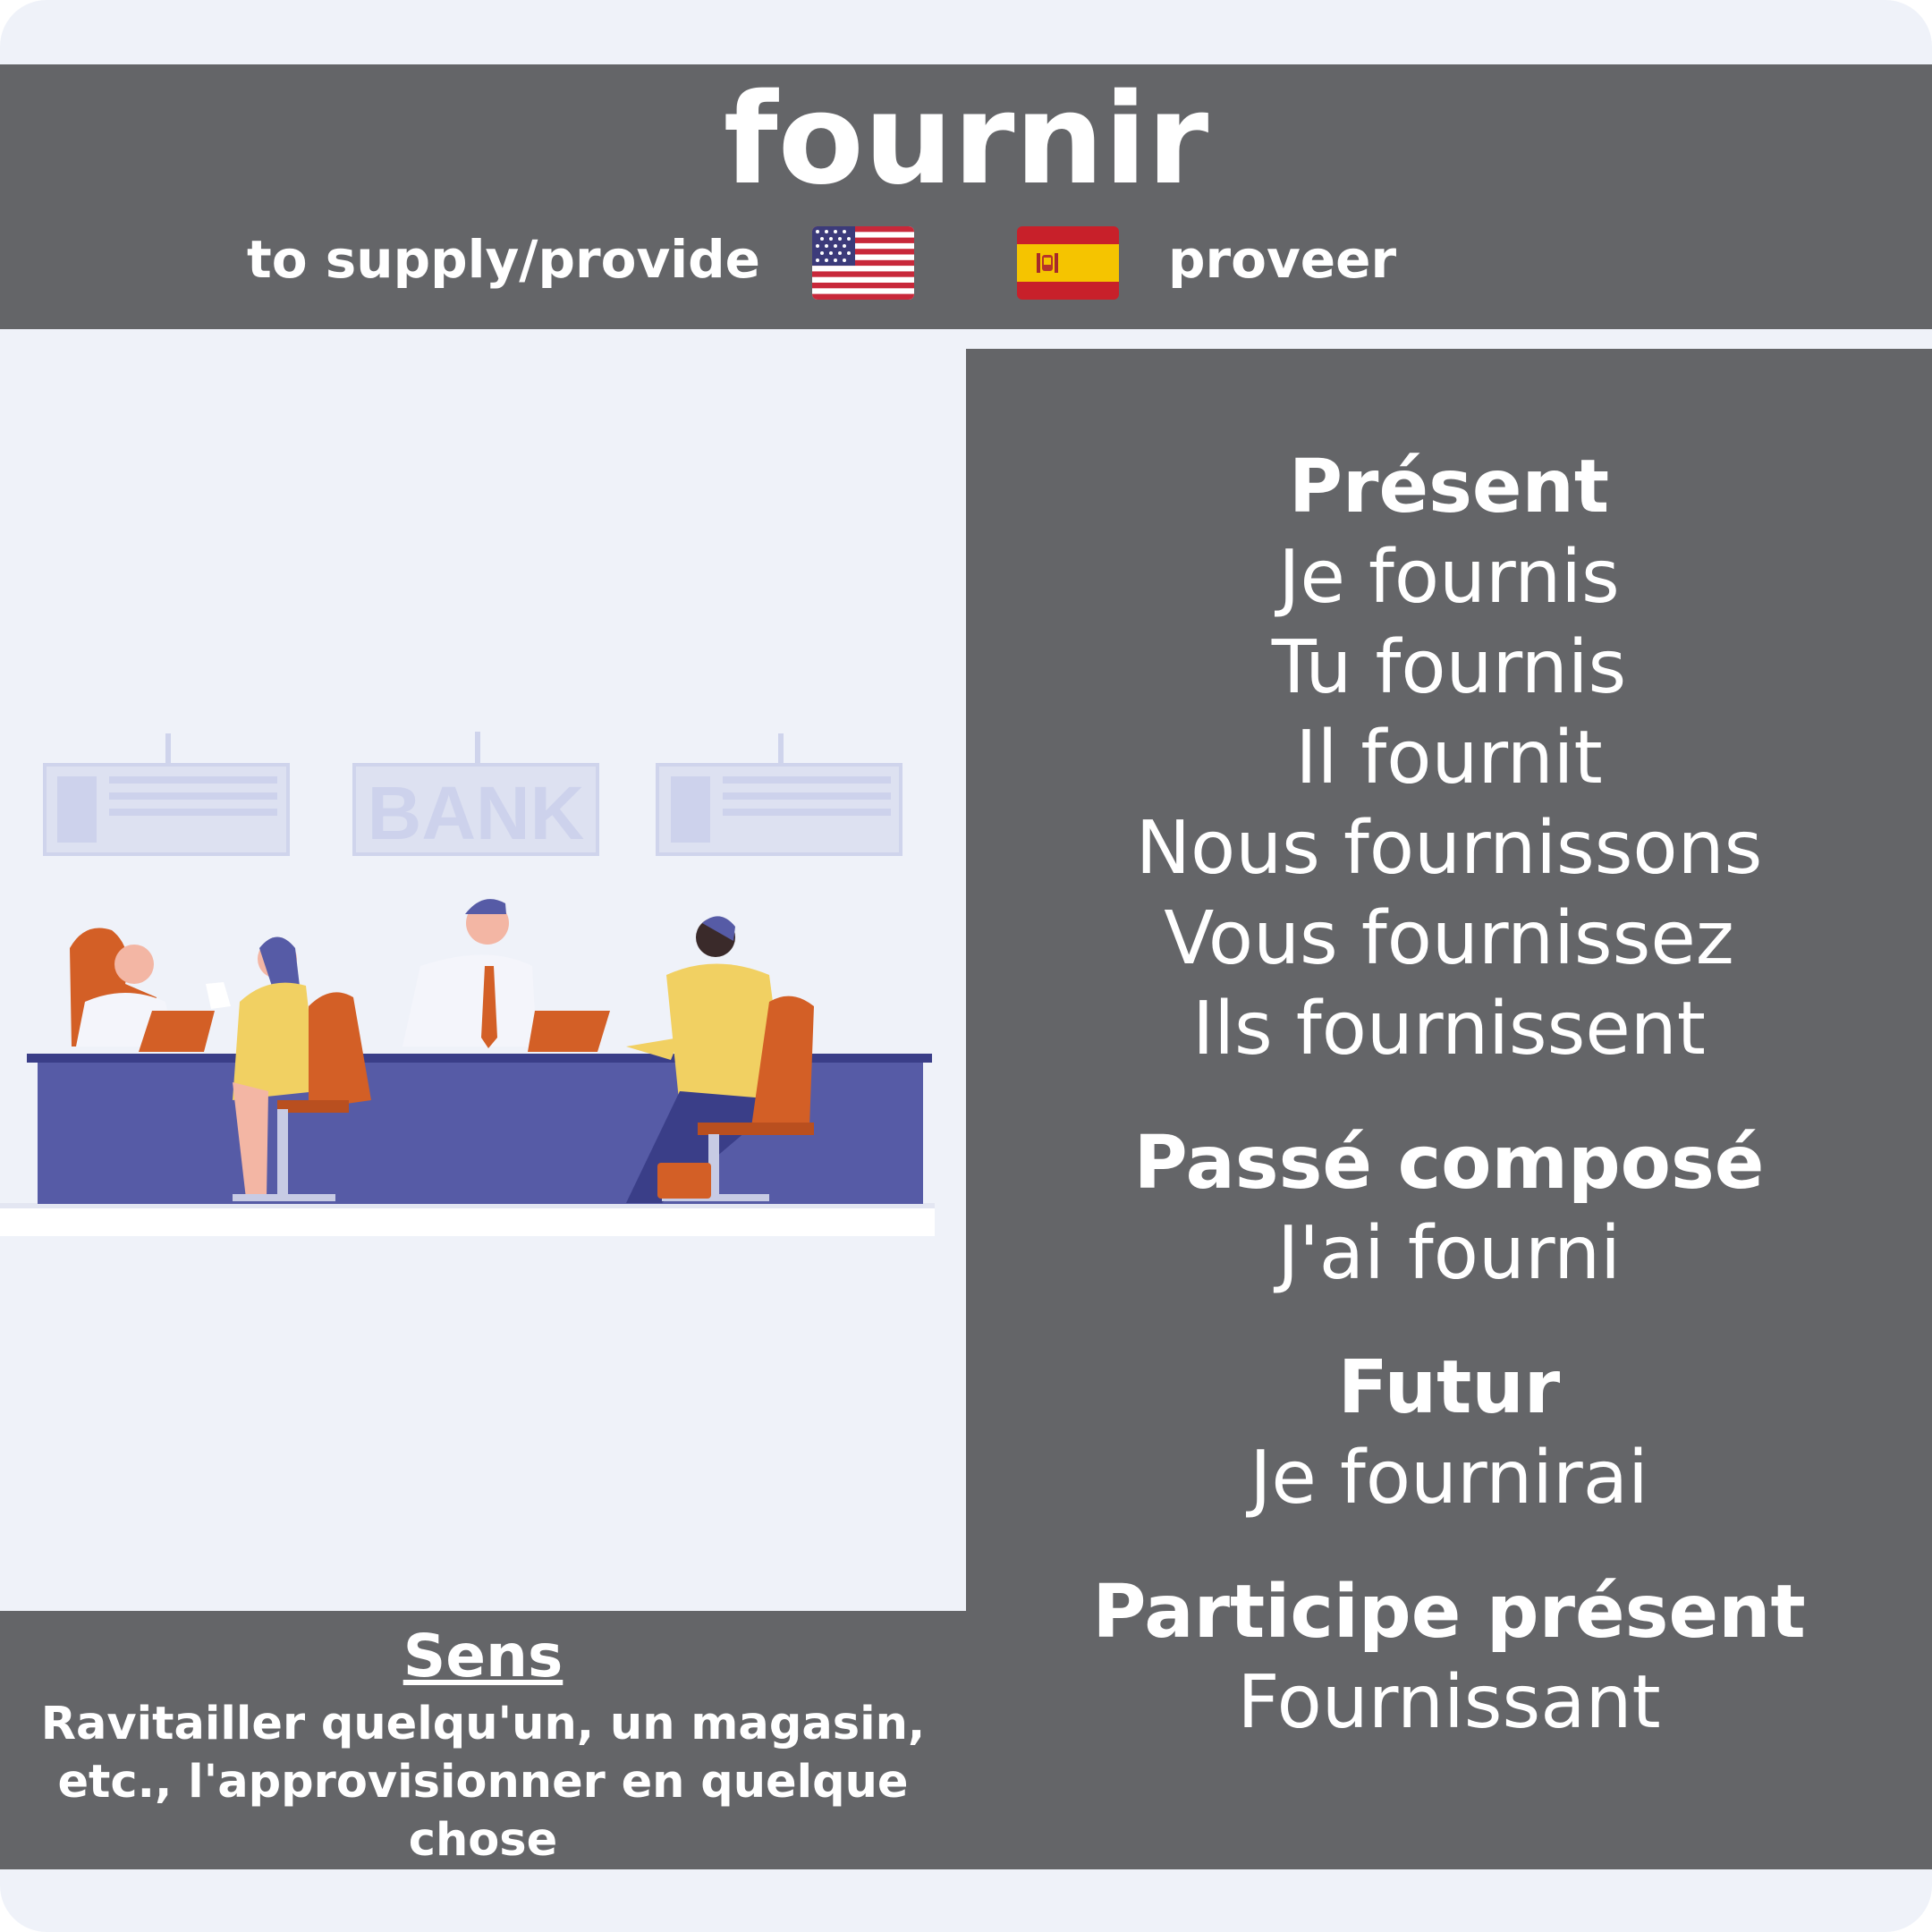 This screenshot has height=1932, width=1932. I want to click on present-form-nous: Nous fournissons, so click(1449, 848).